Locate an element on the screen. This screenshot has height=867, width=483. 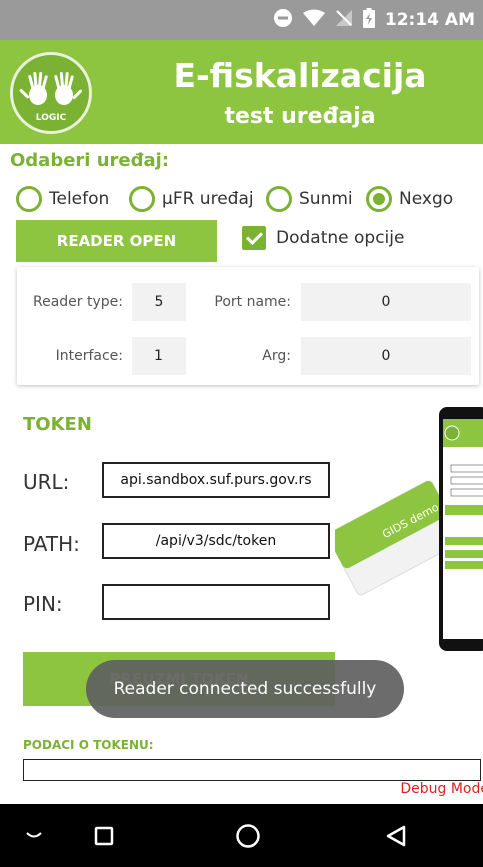
checkbox-checked-icon is located at coordinates (254, 238).